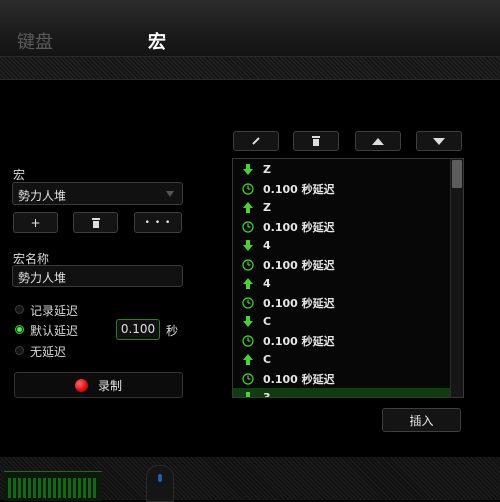  Describe the element at coordinates (54, 311) in the screenshot. I see `record-delay-label: 记录延迟` at that location.